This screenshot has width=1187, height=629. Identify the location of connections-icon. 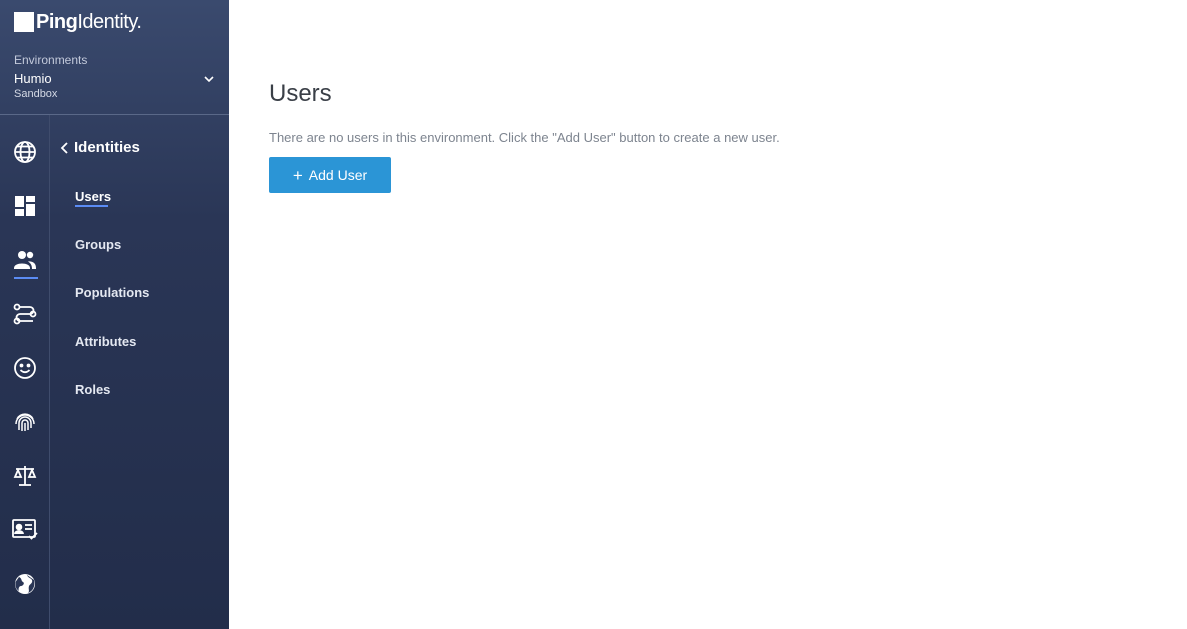
(25, 314).